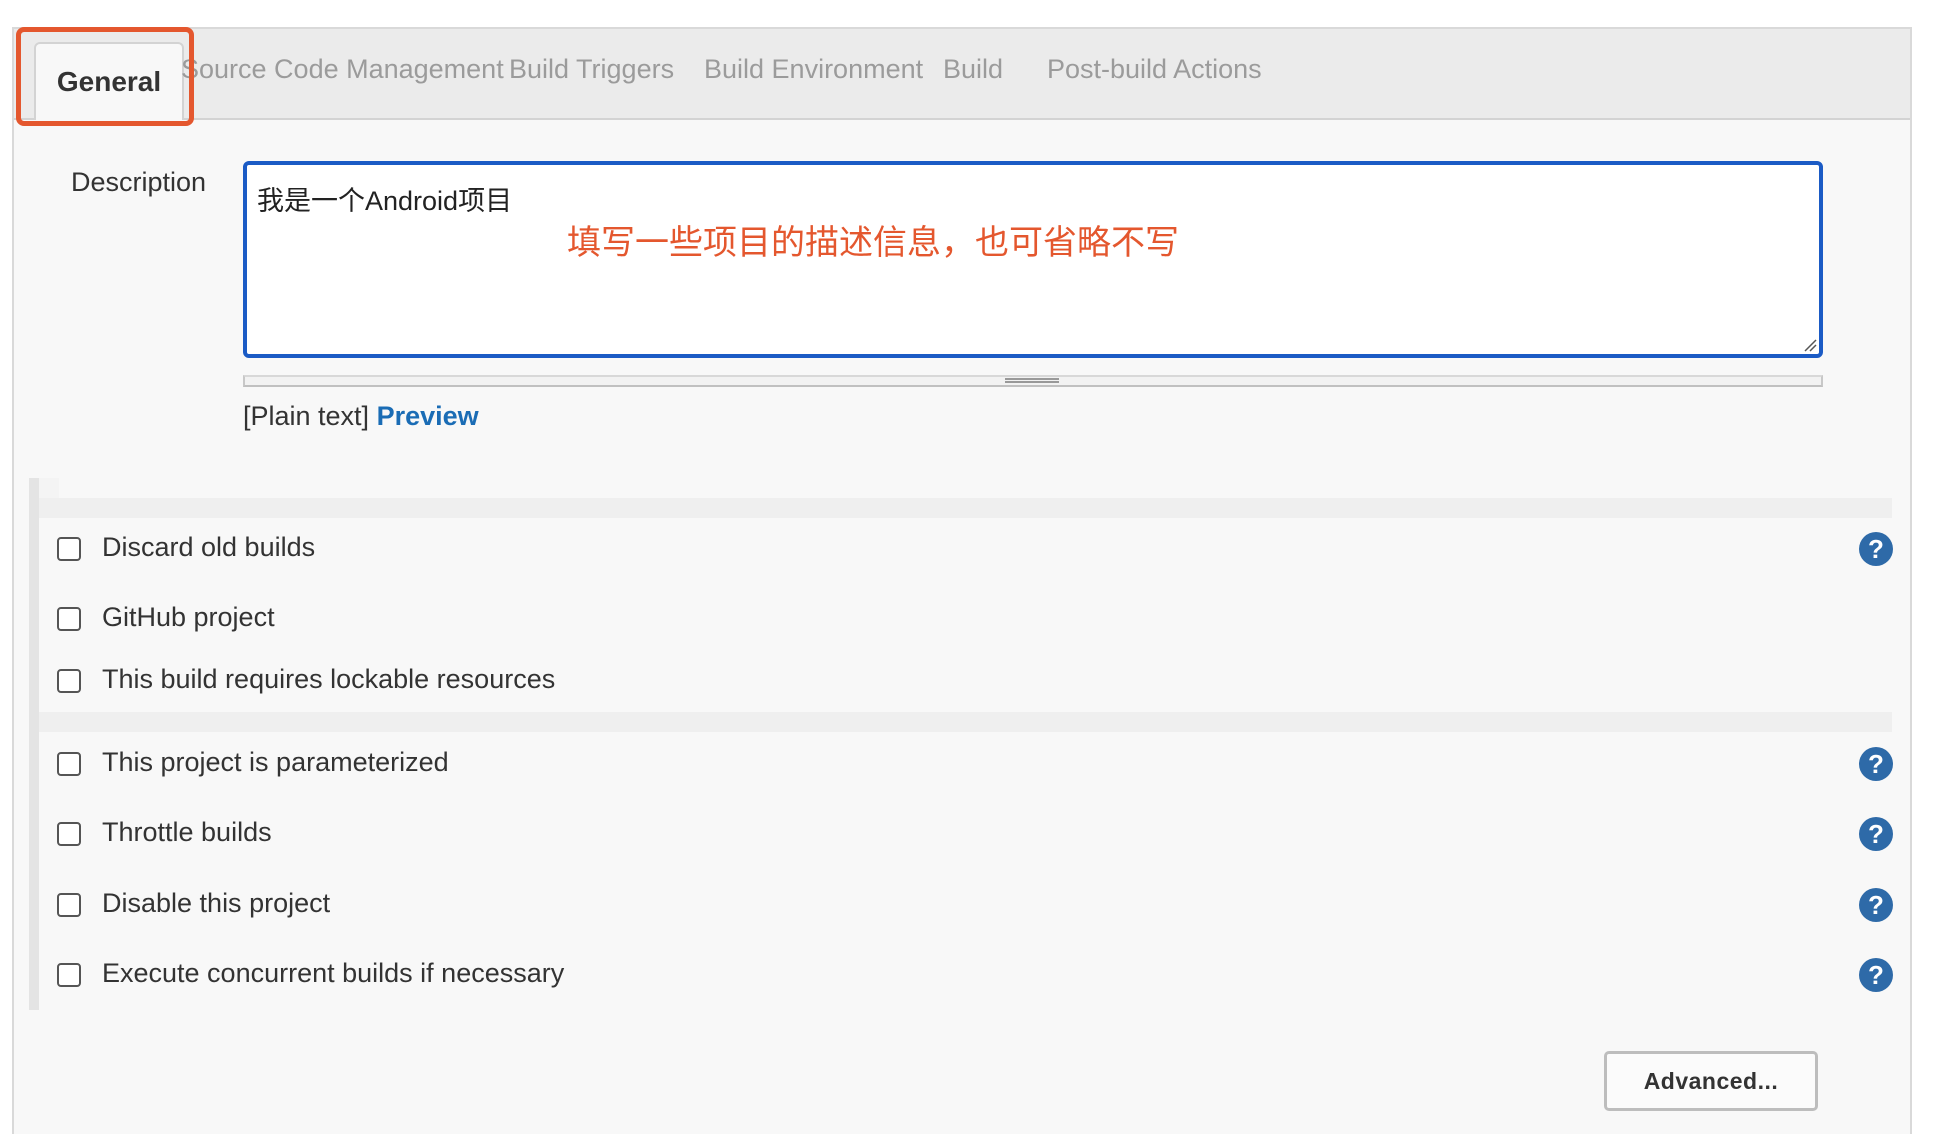 Image resolution: width=1946 pixels, height=1134 pixels. I want to click on parameterized-checkbox, so click(69, 764).